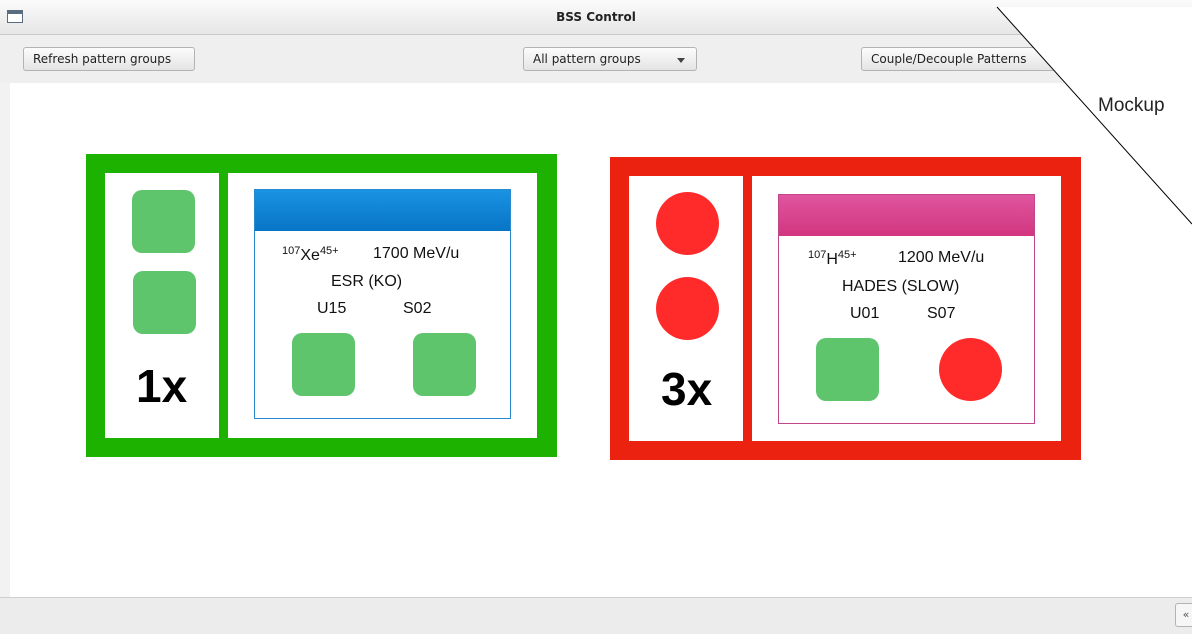 Image resolution: width=1192 pixels, height=634 pixels. I want to click on pattern-group-filter-dropdown: All pattern groups, so click(610, 59).